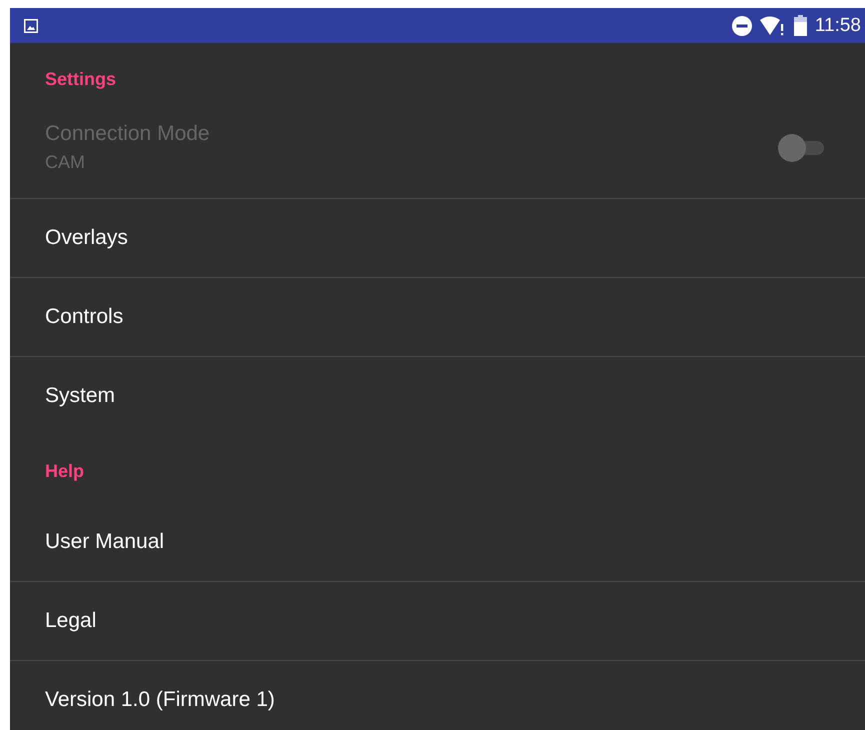 The width and height of the screenshot is (865, 730). I want to click on category-header: Help, so click(65, 471).